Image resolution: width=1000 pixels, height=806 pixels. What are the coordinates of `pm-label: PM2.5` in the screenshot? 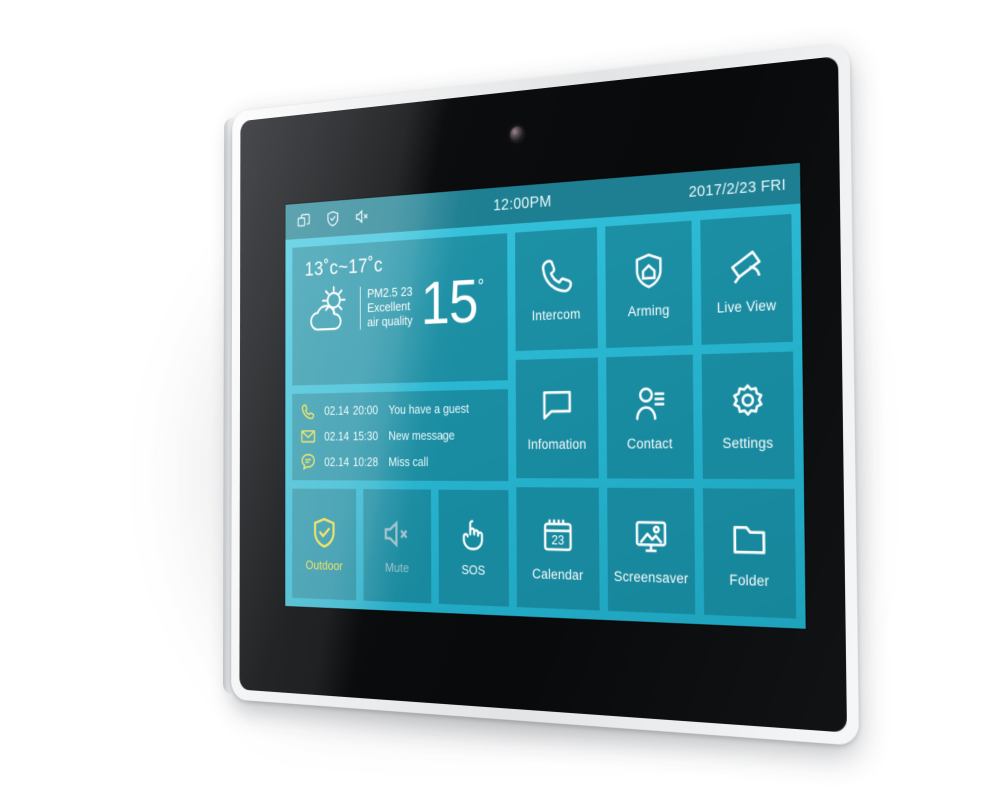 It's located at (382, 292).